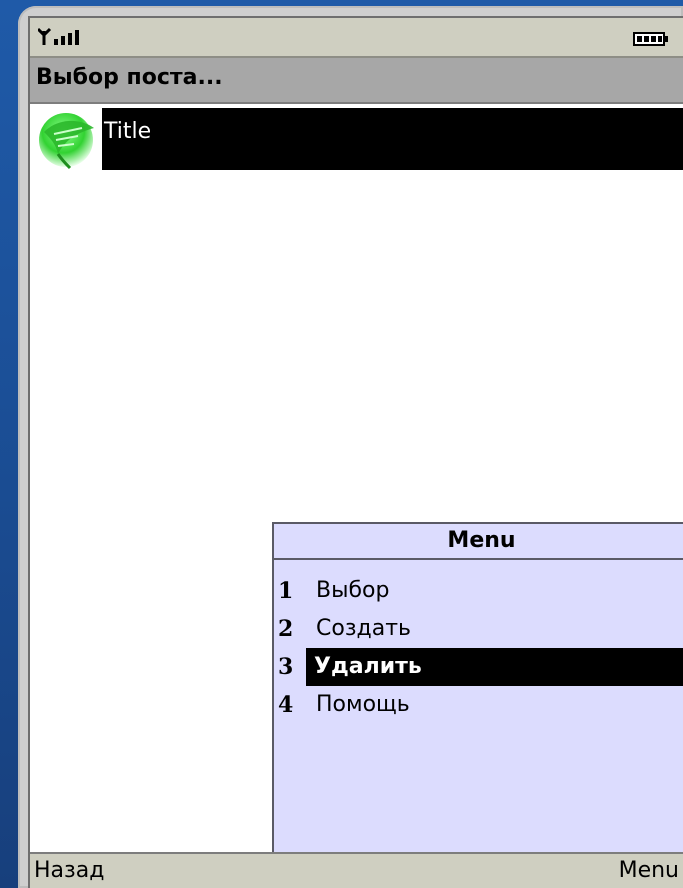 Image resolution: width=683 pixels, height=888 pixels. I want to click on menu-item-help: 4 Помощь, so click(478, 705).